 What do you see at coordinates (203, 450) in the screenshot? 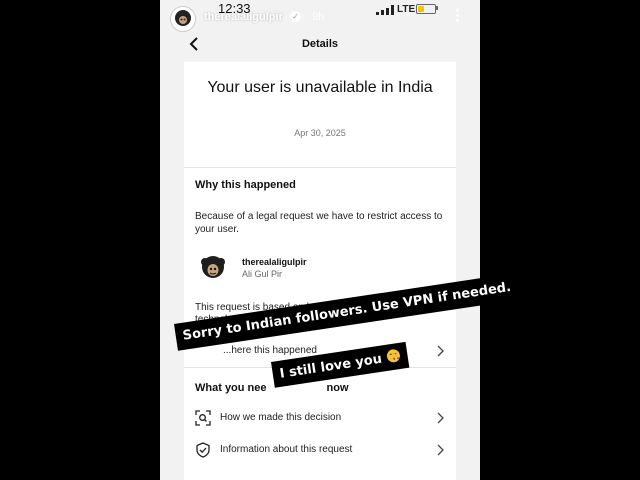
I see `shield-check-icon` at bounding box center [203, 450].